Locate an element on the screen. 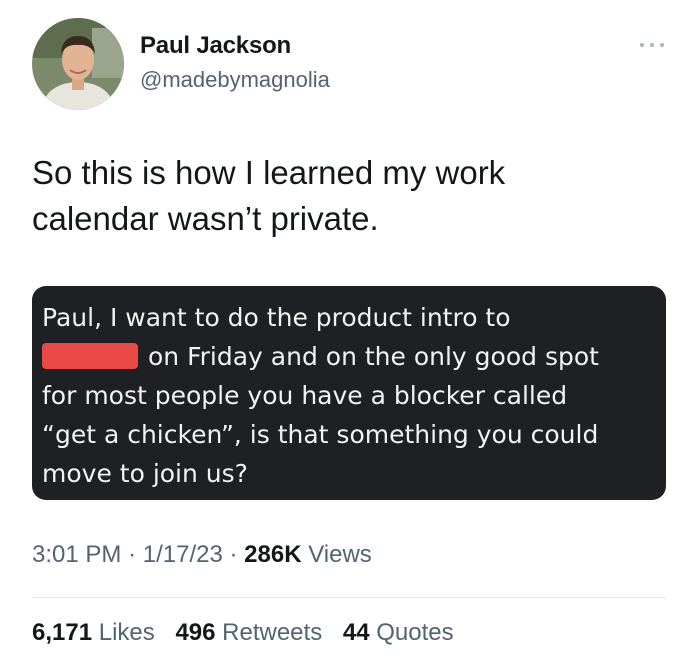  tweet-metadata: 3:01 PM · 1/17/23 · 286K Views is located at coordinates (202, 555).